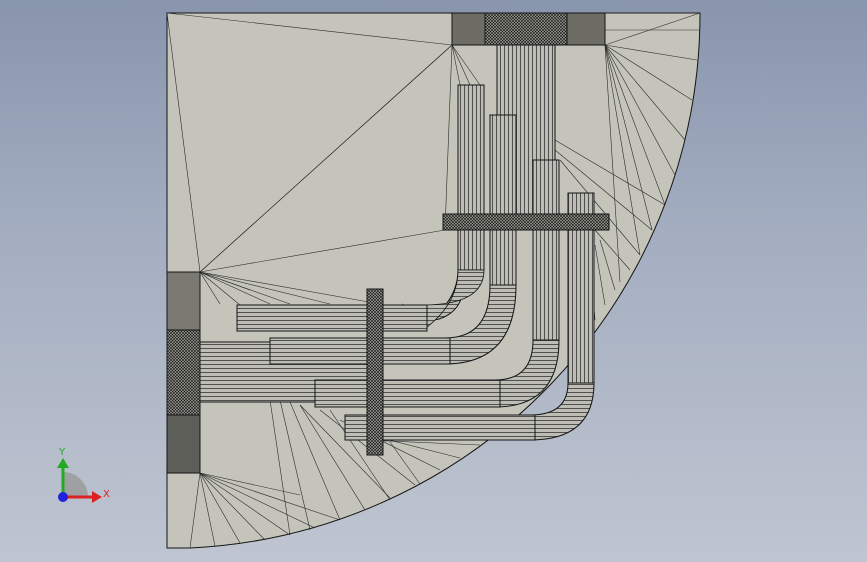  What do you see at coordinates (471, 29) in the screenshot?
I see `top-block-left` at bounding box center [471, 29].